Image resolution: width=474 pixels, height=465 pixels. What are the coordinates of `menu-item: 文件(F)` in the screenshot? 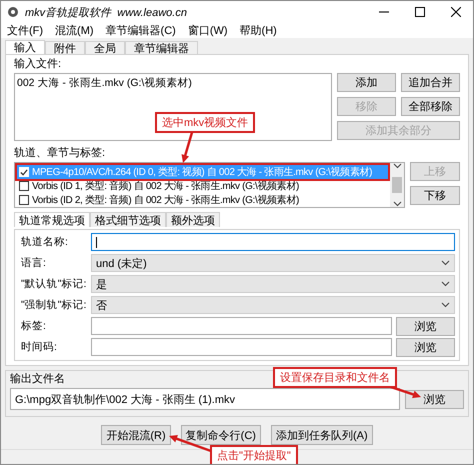 It's located at (25, 30).